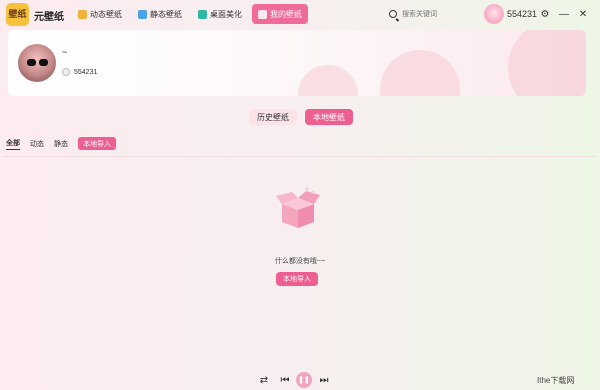 This screenshot has height=390, width=600. I want to click on username: 554231, so click(522, 14).